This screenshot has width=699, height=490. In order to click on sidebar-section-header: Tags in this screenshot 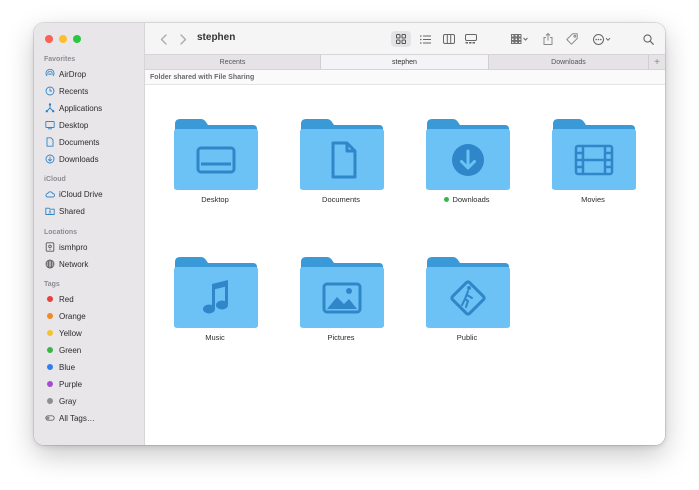, I will do `click(52, 284)`.